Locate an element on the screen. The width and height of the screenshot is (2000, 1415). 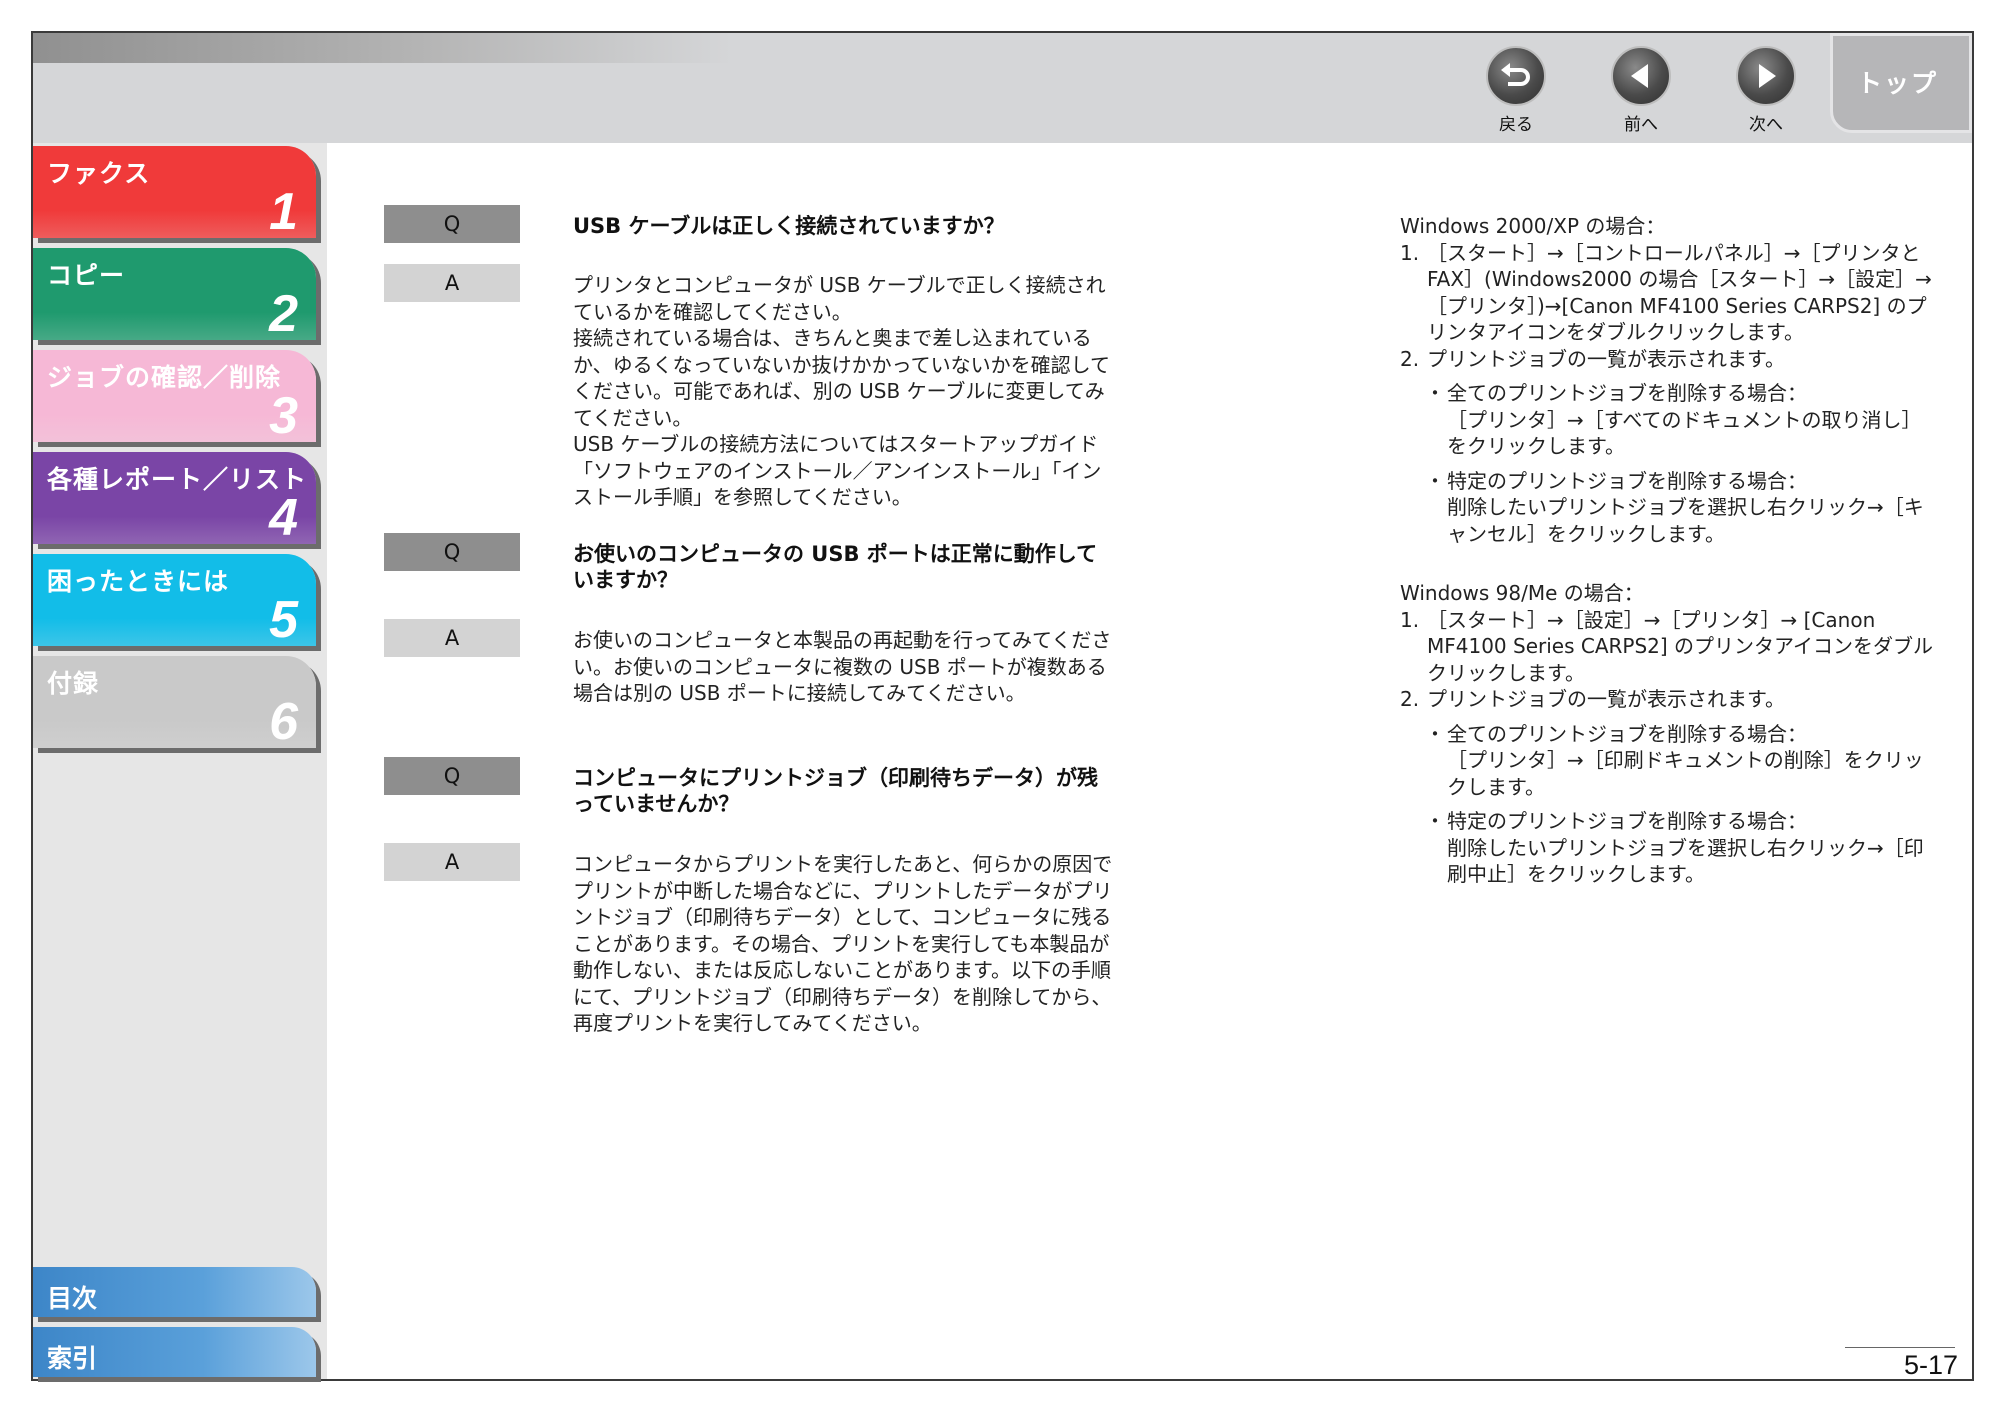
top-label: トップ is located at coordinates (1898, 83).